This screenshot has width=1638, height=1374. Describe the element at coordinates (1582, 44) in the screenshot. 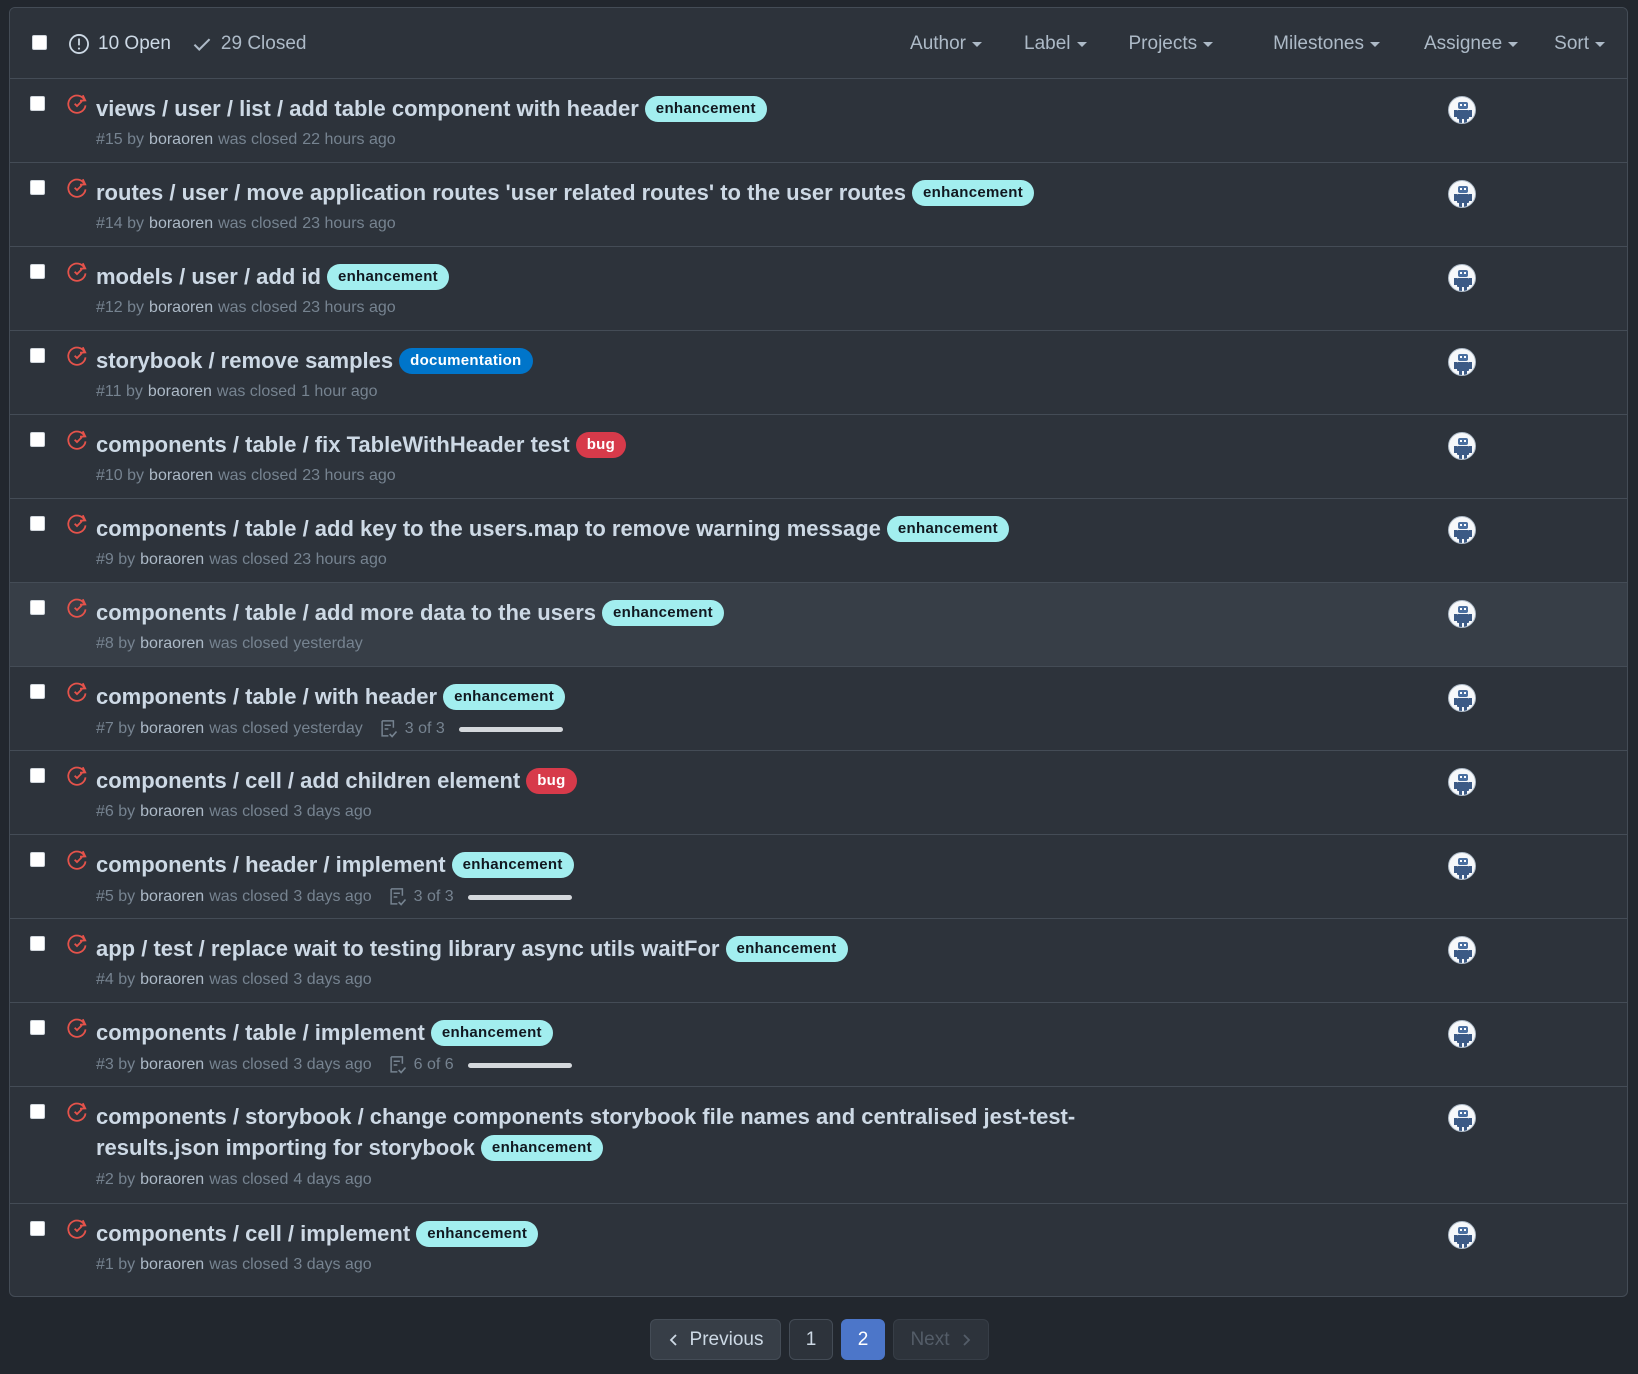

I see `sort-dropdown: Sort` at that location.